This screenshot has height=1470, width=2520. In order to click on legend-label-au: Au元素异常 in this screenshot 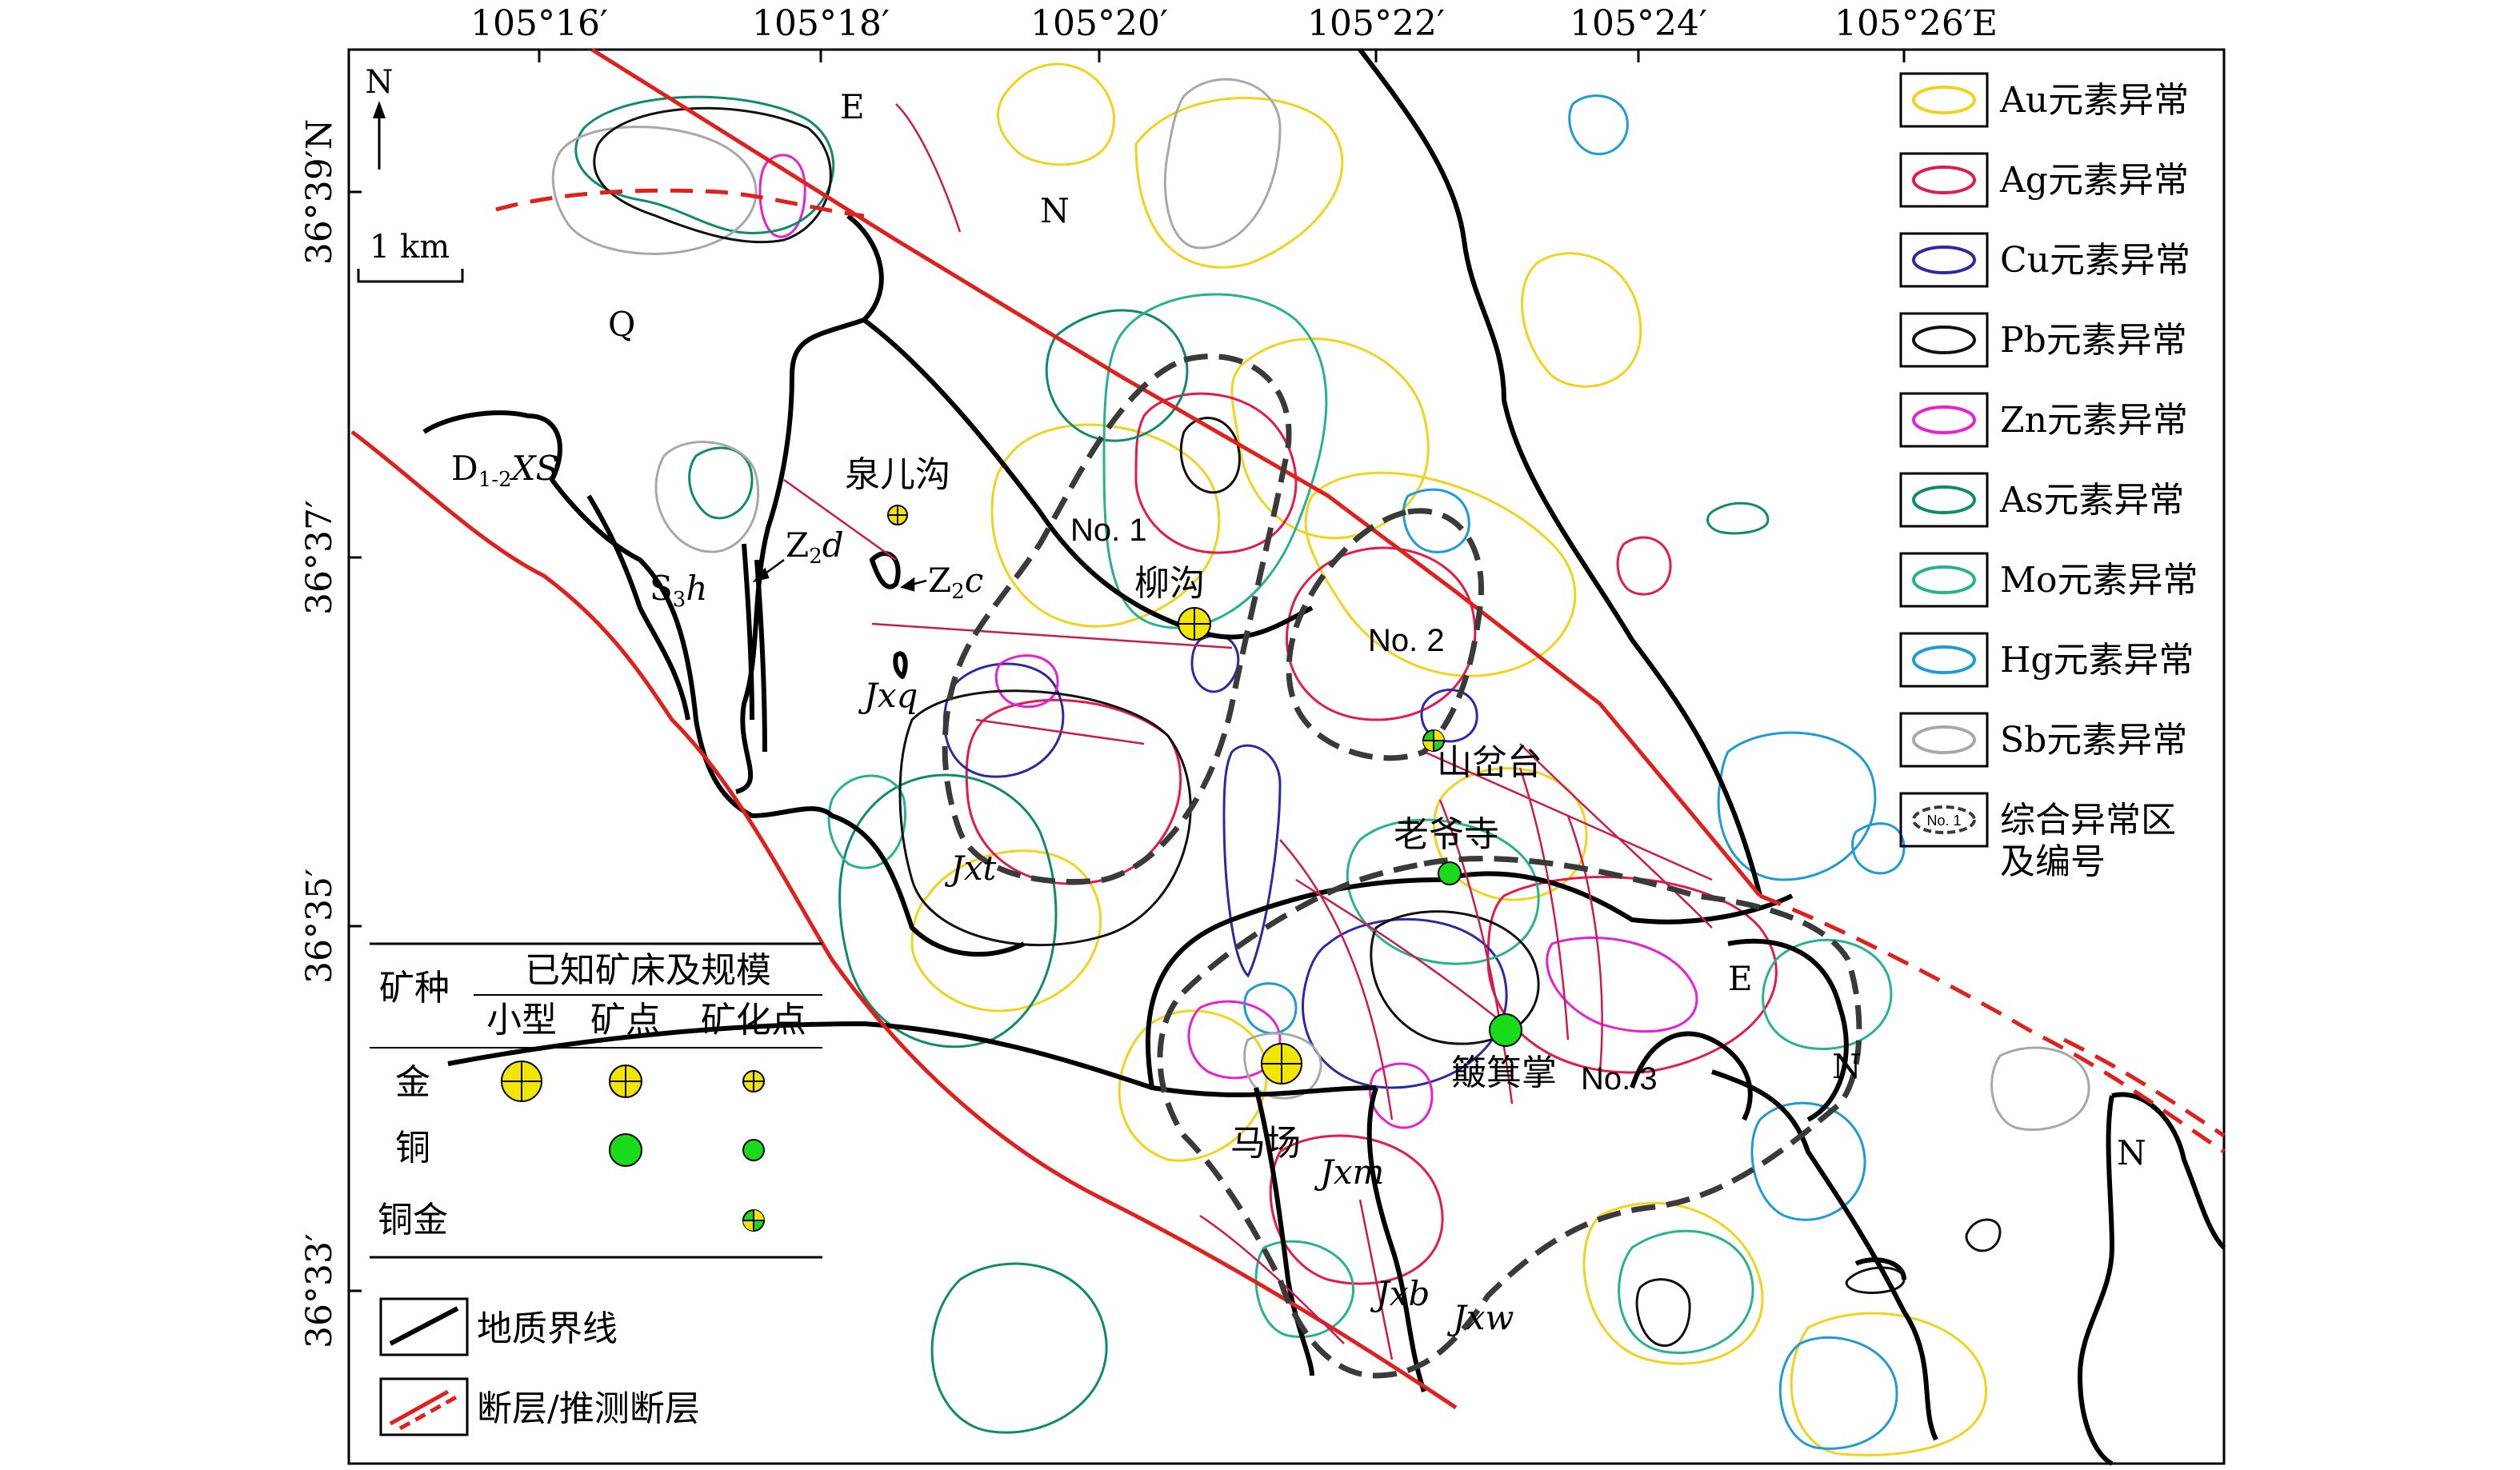, I will do `click(2094, 100)`.